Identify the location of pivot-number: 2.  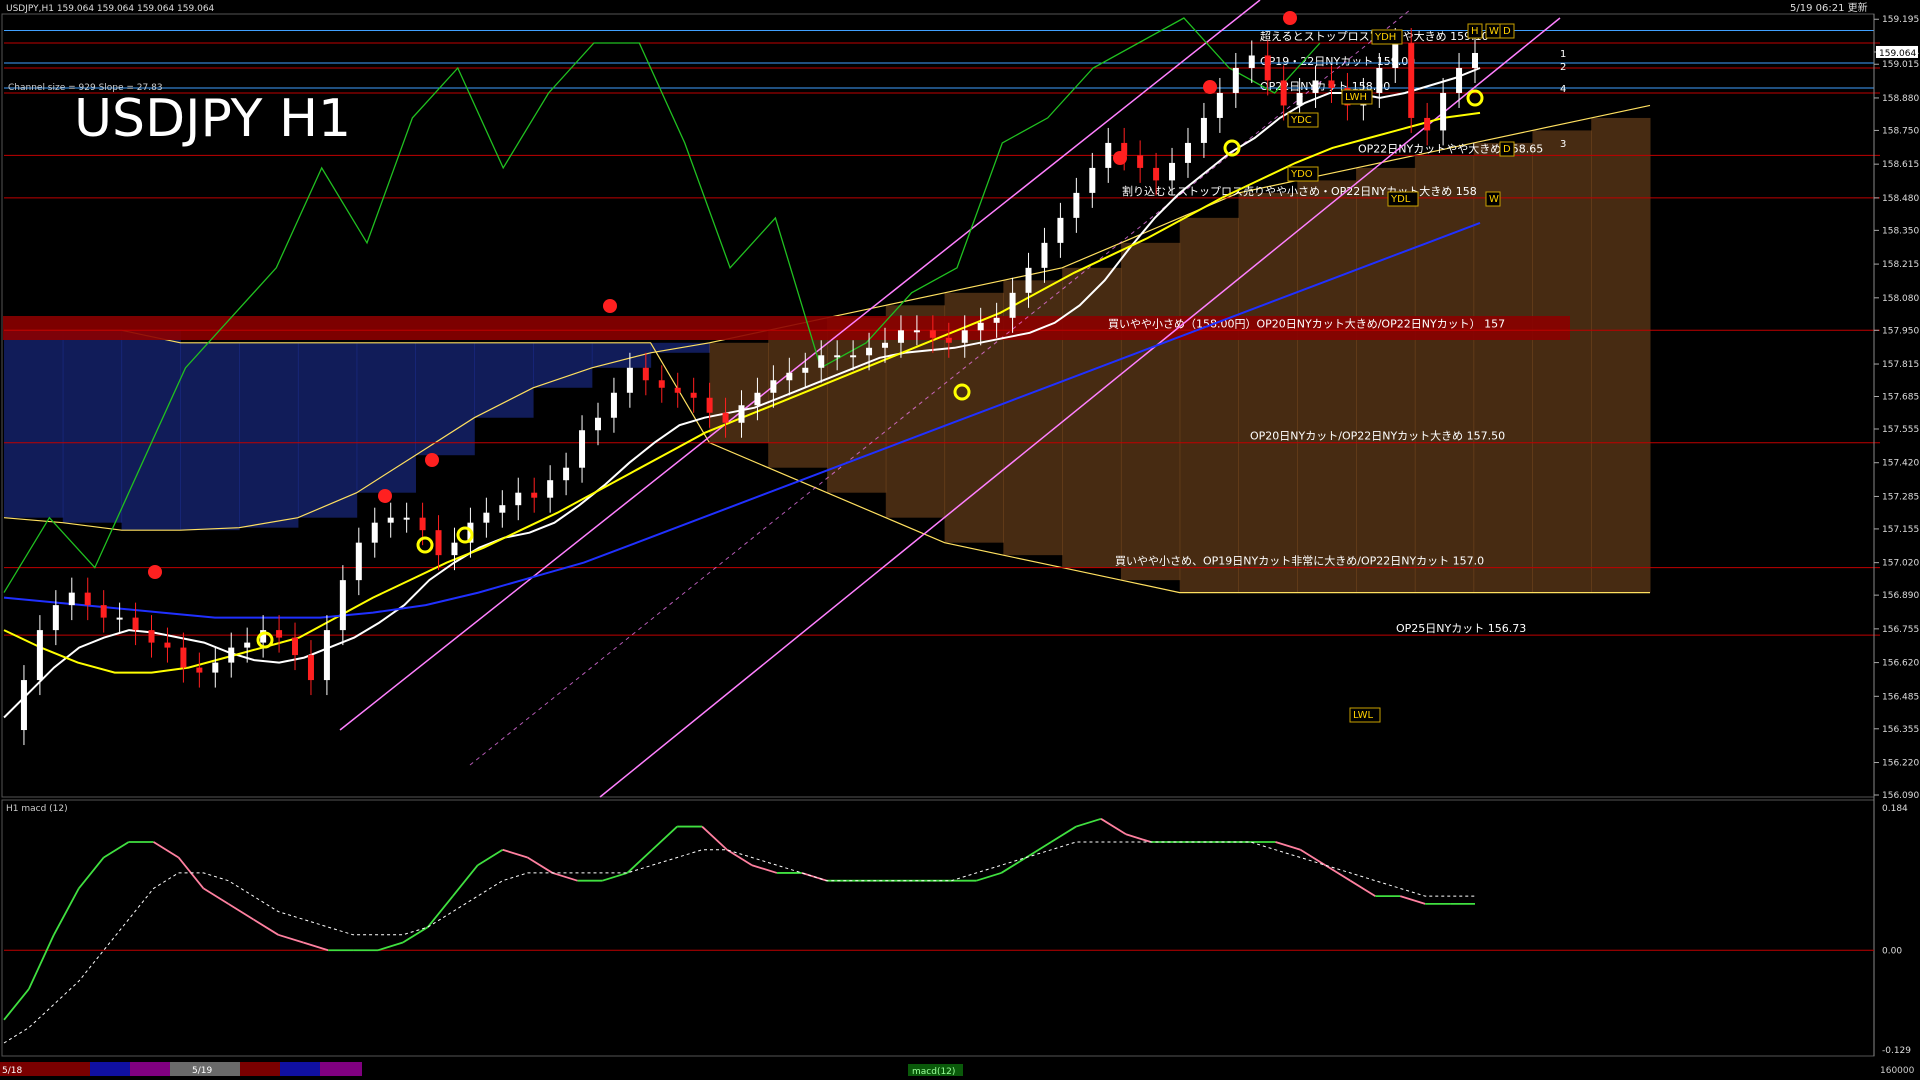
(1563, 67).